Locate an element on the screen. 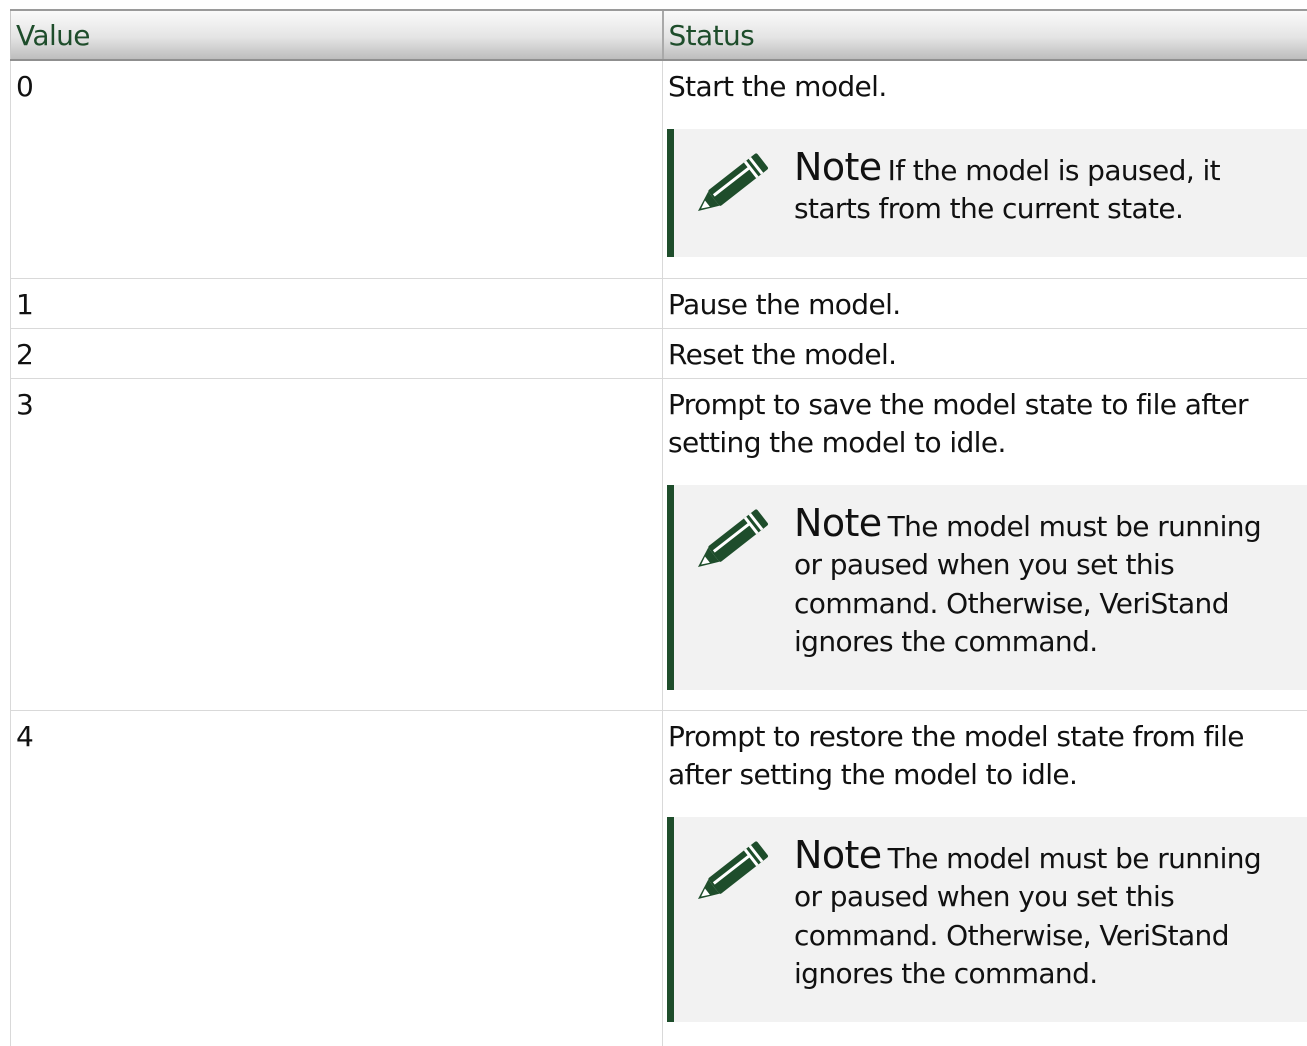 The image size is (1307, 1046). status-cell: Pause the model. is located at coordinates (985, 303).